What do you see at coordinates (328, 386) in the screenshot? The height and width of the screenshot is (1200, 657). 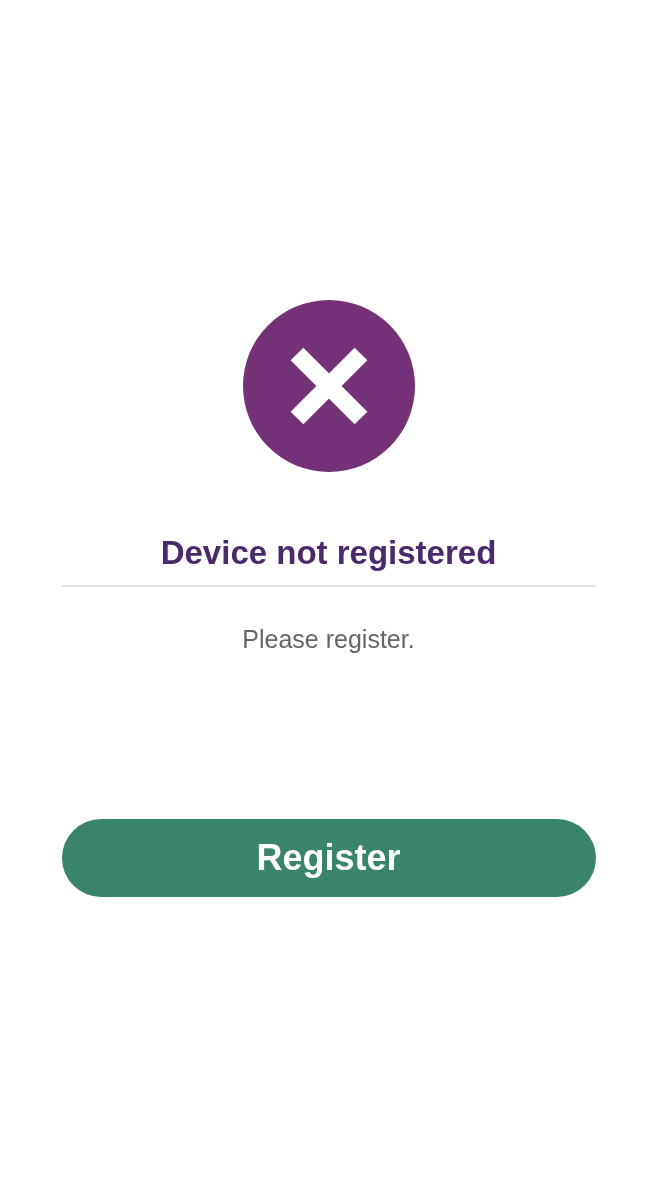 I see `error-icon` at bounding box center [328, 386].